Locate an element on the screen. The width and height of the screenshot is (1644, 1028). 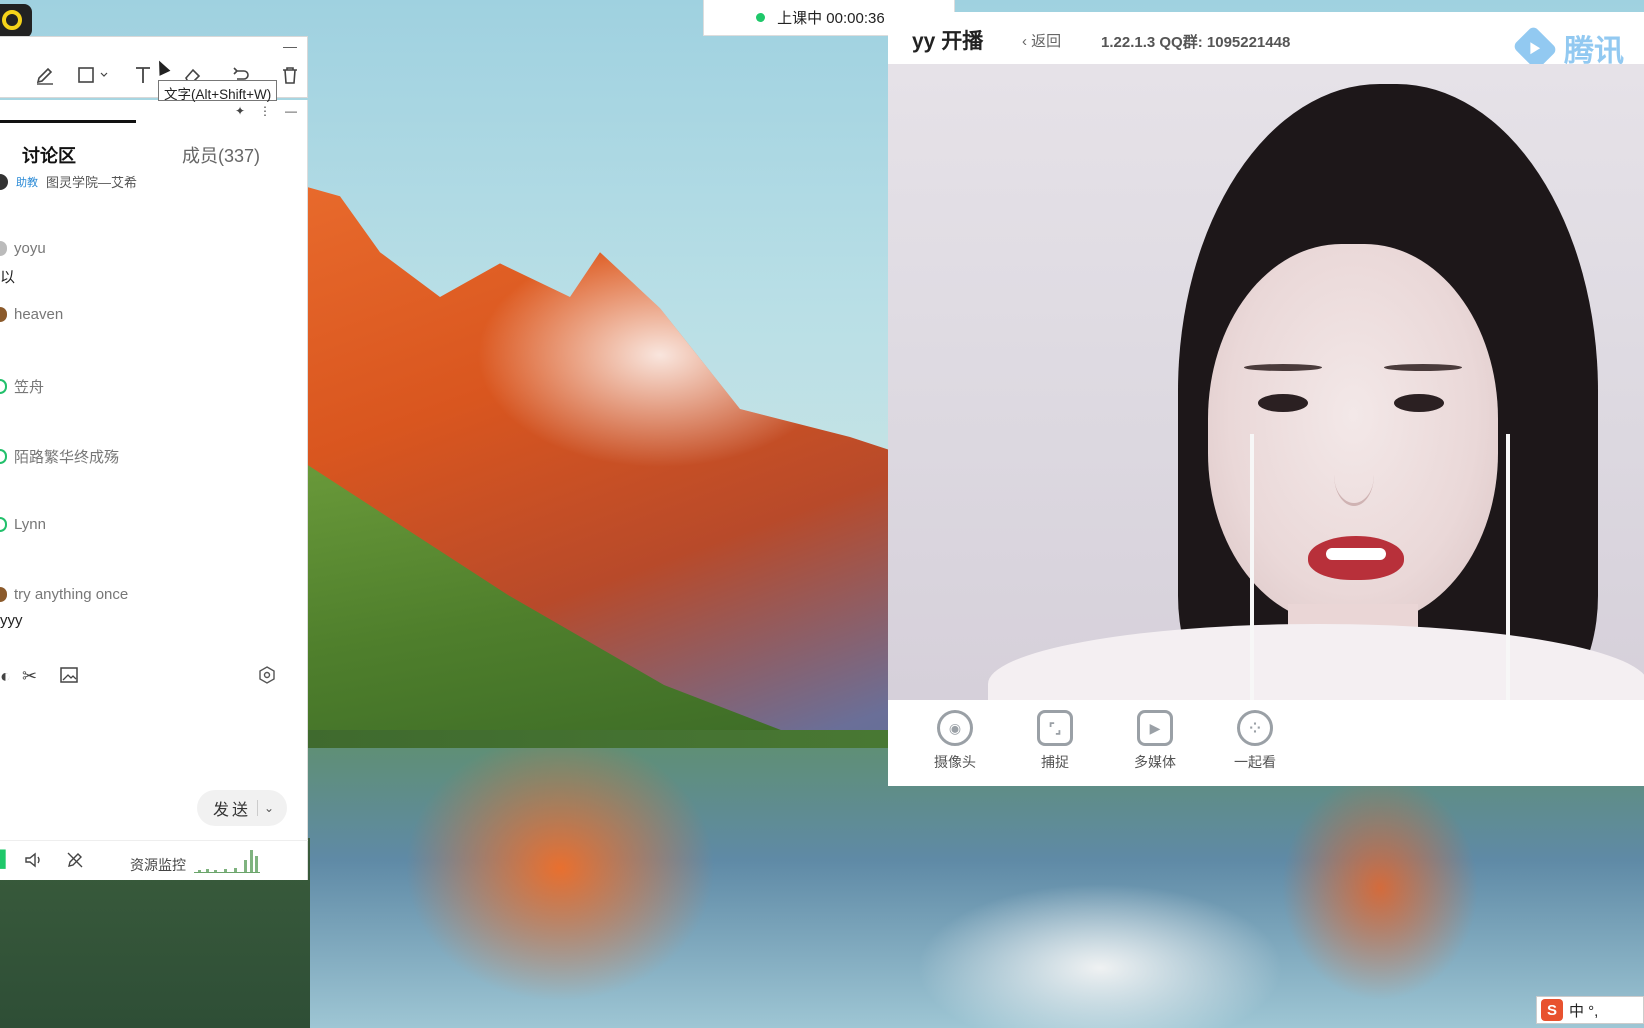
more-icon: ⋮ is located at coordinates (265, 111).